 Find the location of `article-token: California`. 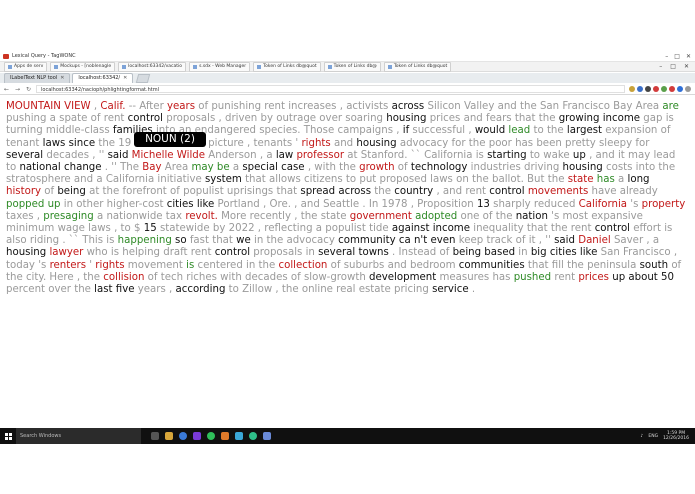

article-token: California is located at coordinates (603, 204).